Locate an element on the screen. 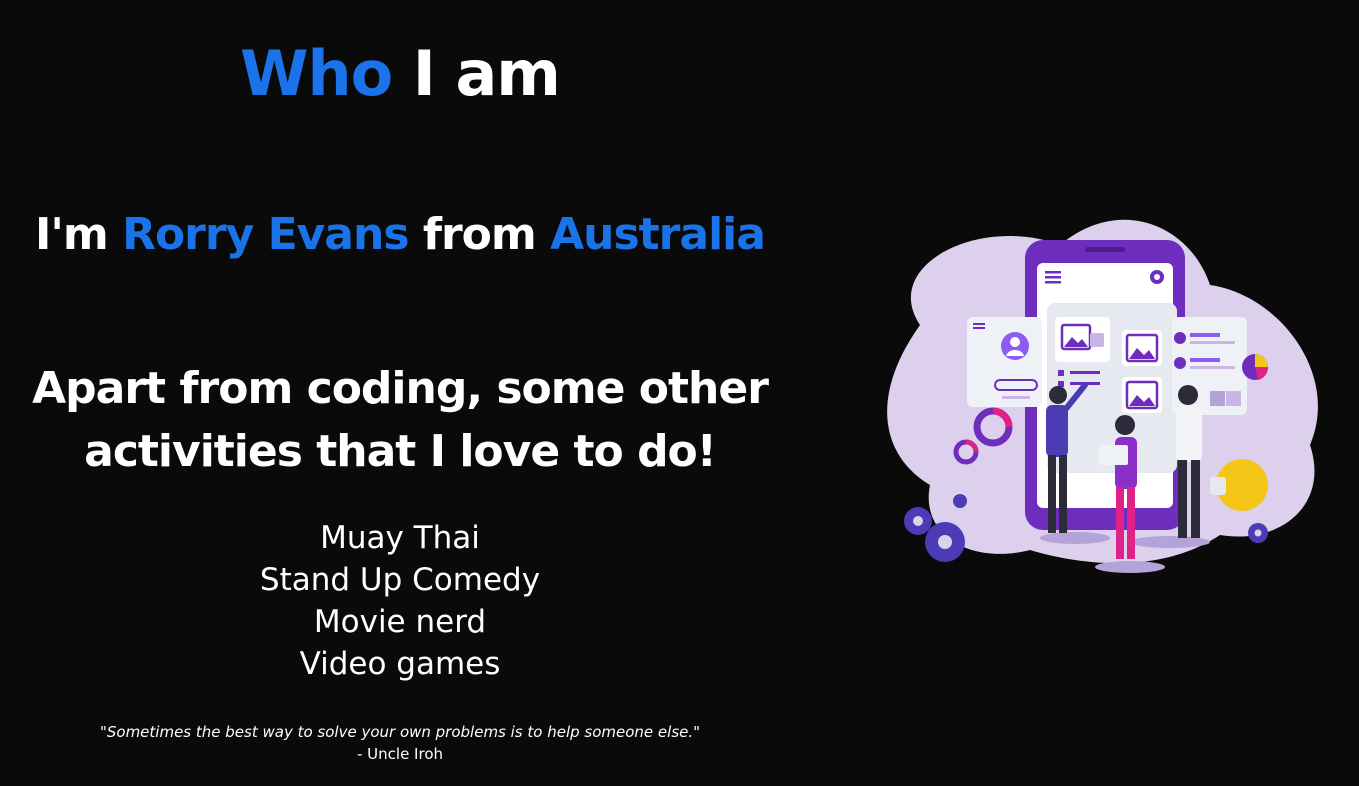  person-3-head is located at coordinates (1188, 395).